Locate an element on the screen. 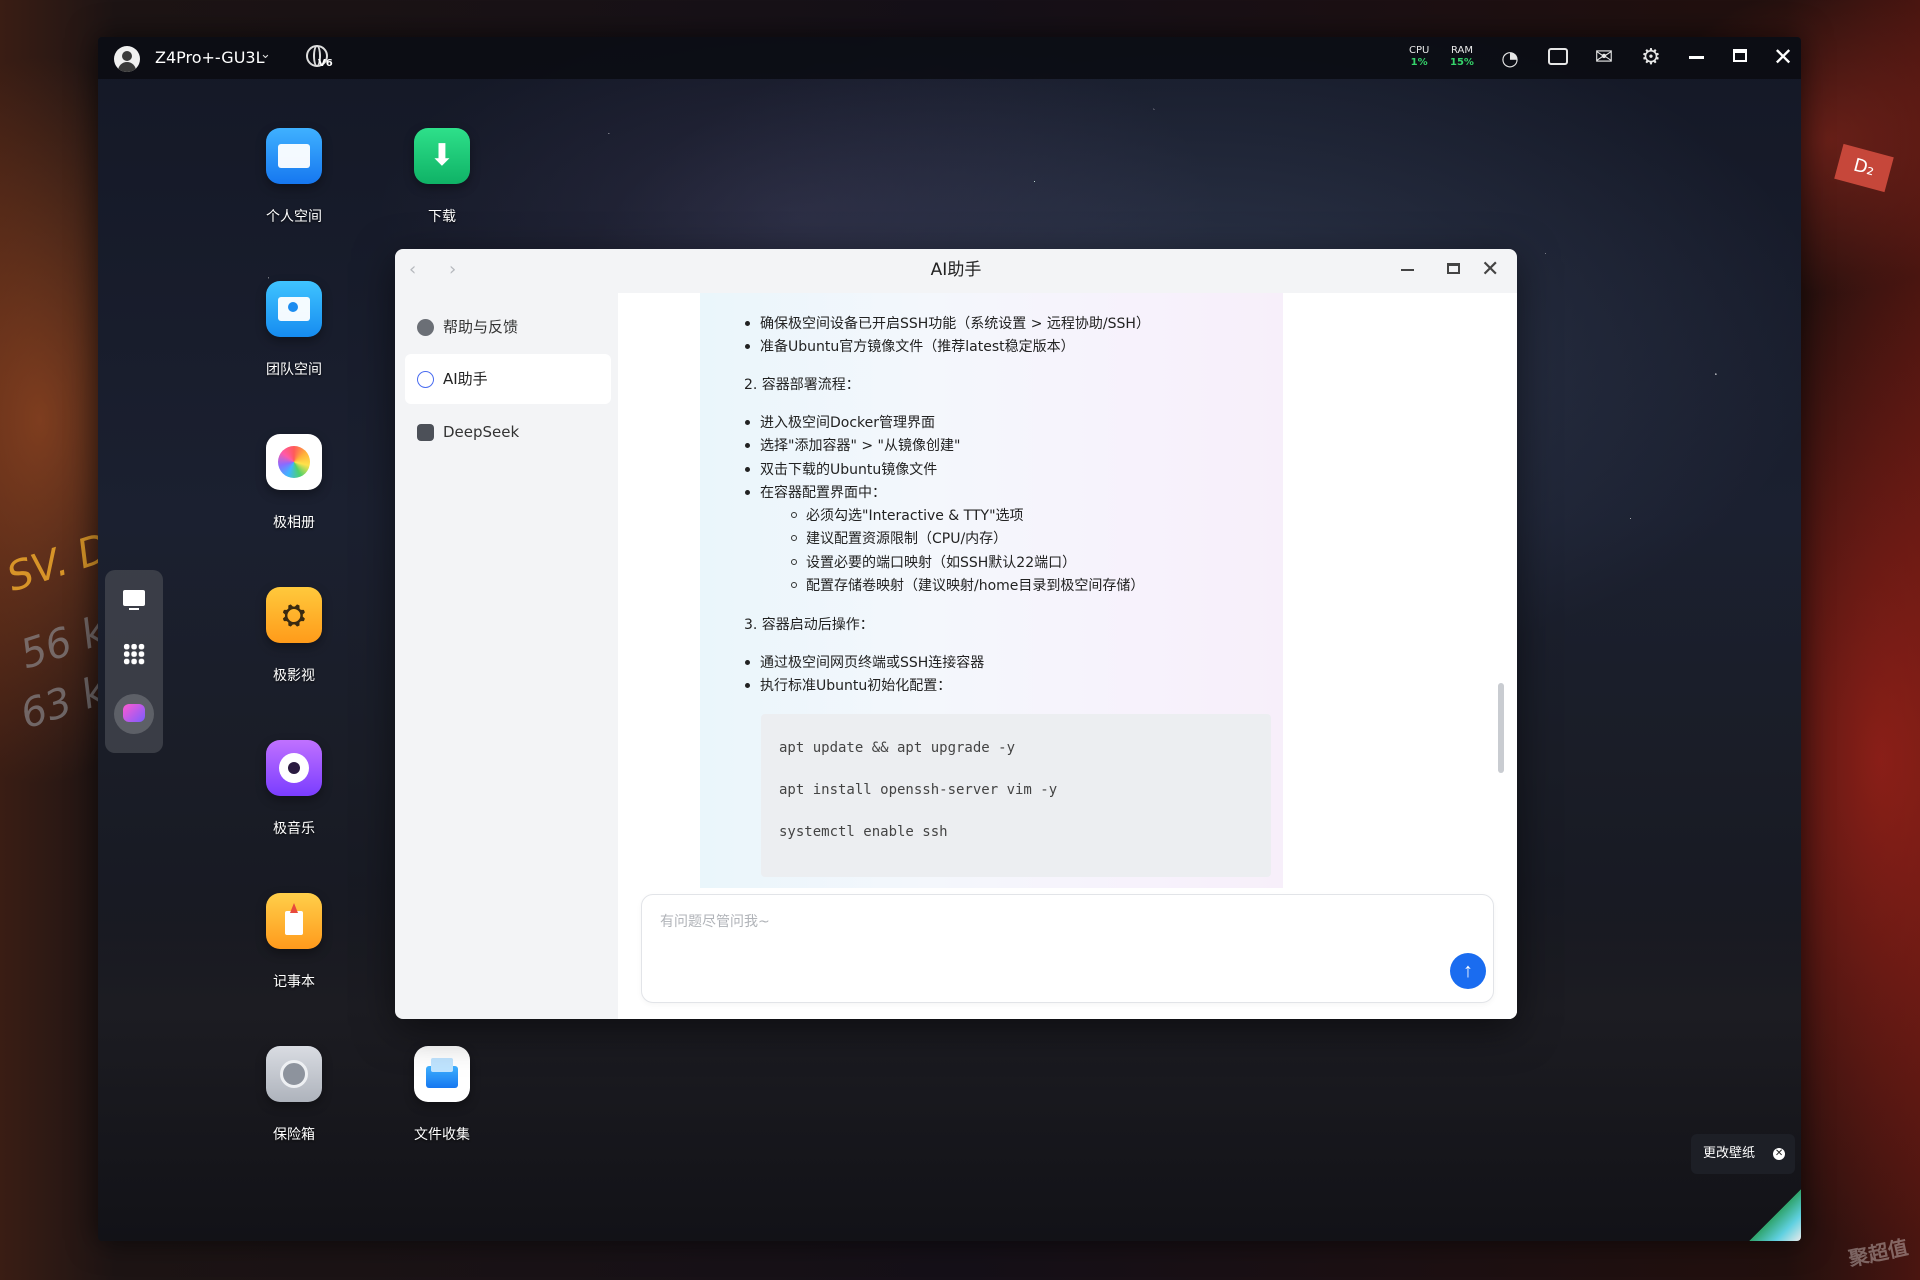 Image resolution: width=1920 pixels, height=1280 pixels. desktop-icon is located at coordinates (134, 600).